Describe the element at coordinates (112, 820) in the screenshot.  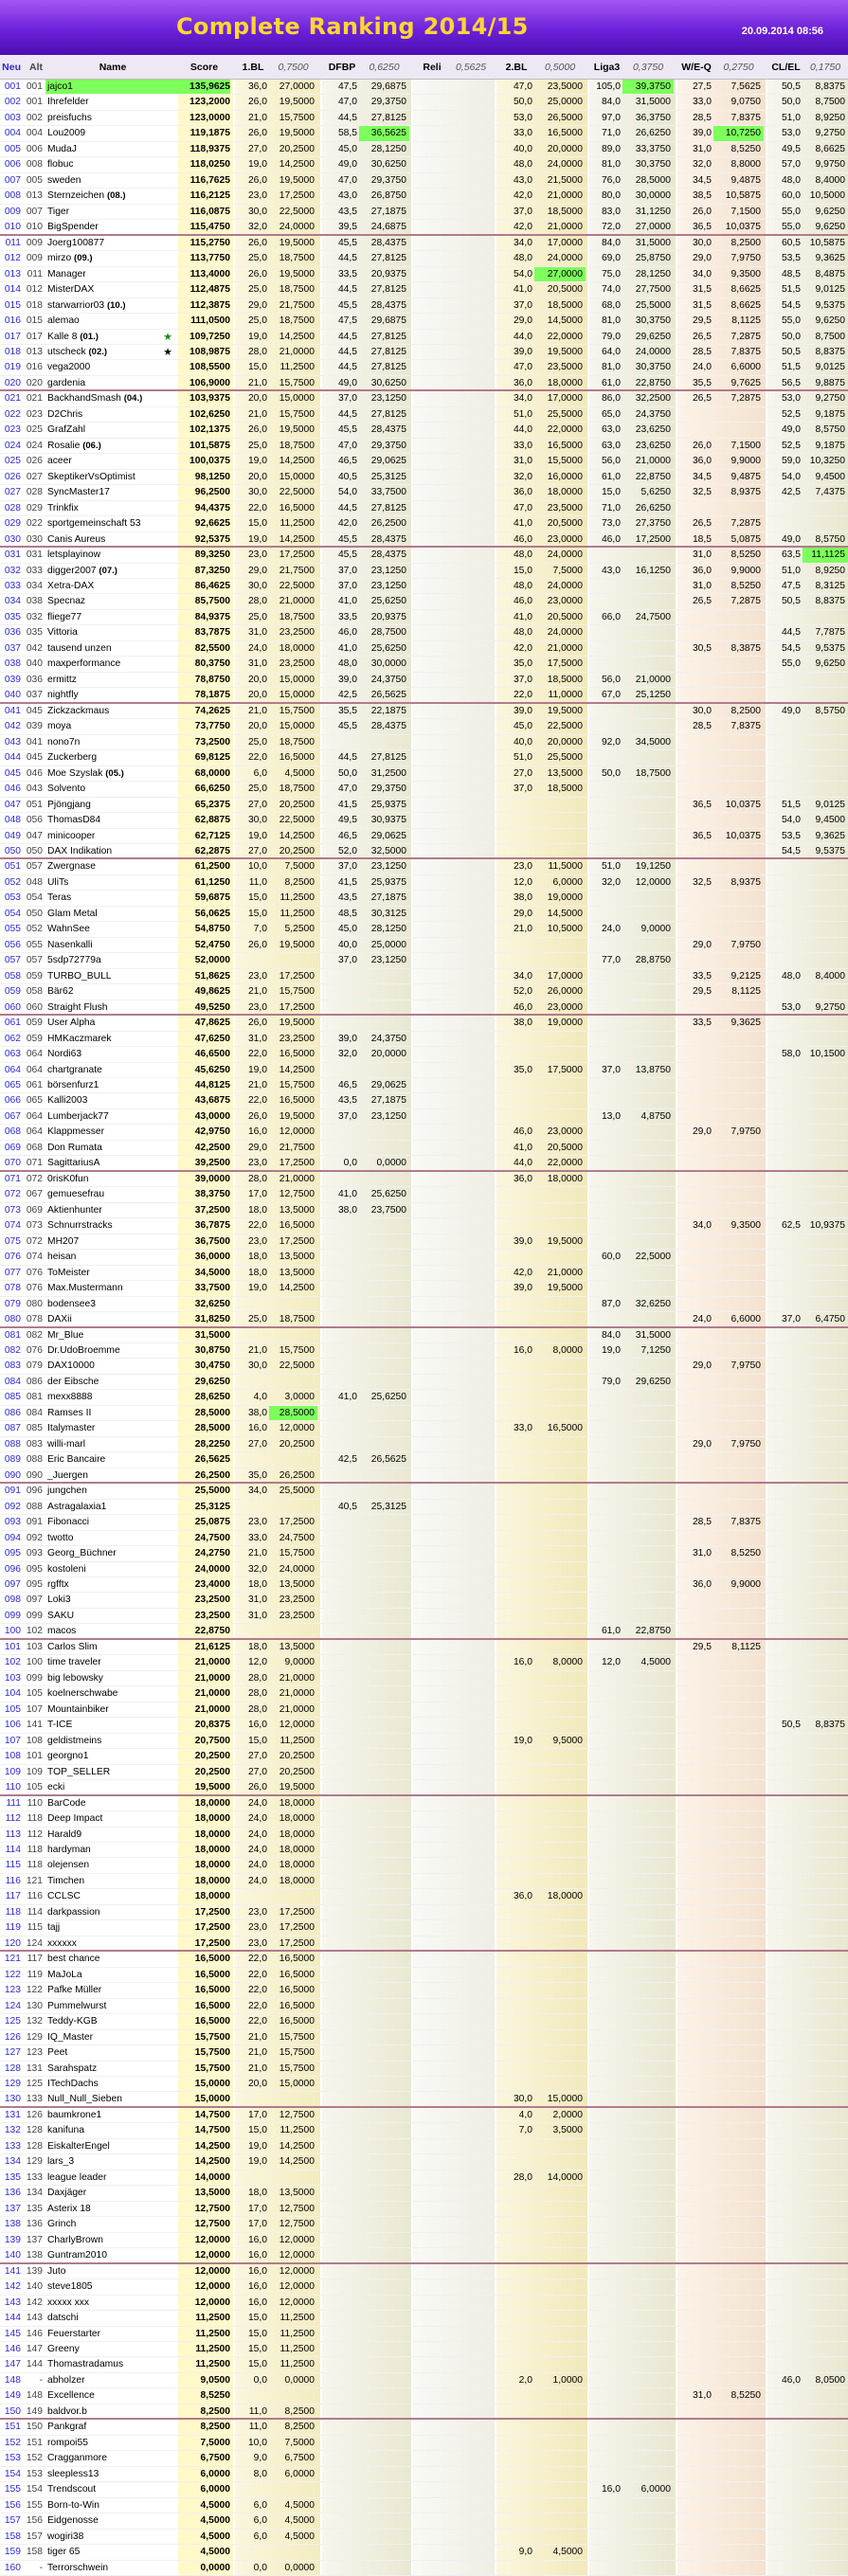
I see `player-name: ThomasD84` at that location.